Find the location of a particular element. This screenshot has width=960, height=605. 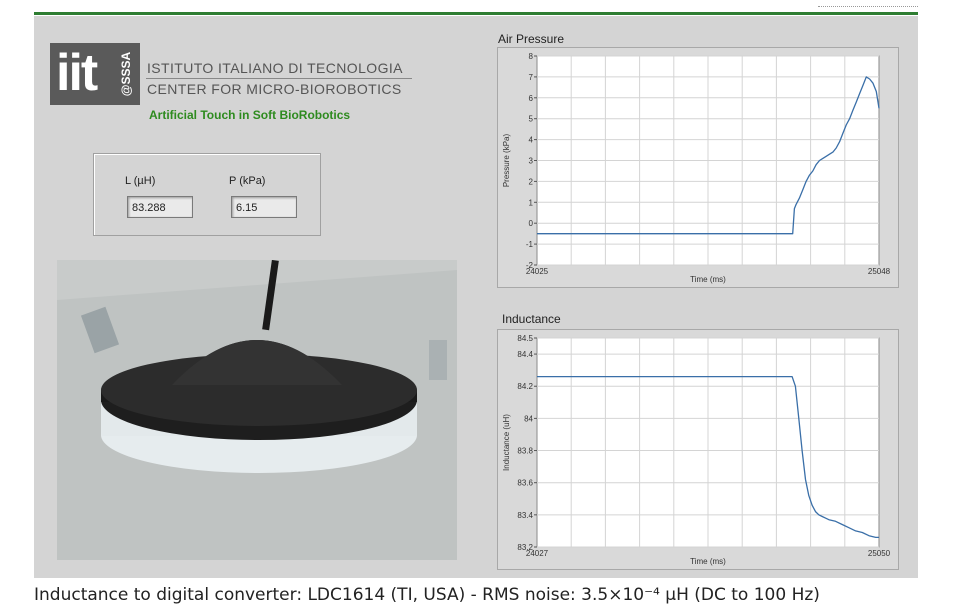

inductance-y-tick-label: 84.4 is located at coordinates (525, 354).